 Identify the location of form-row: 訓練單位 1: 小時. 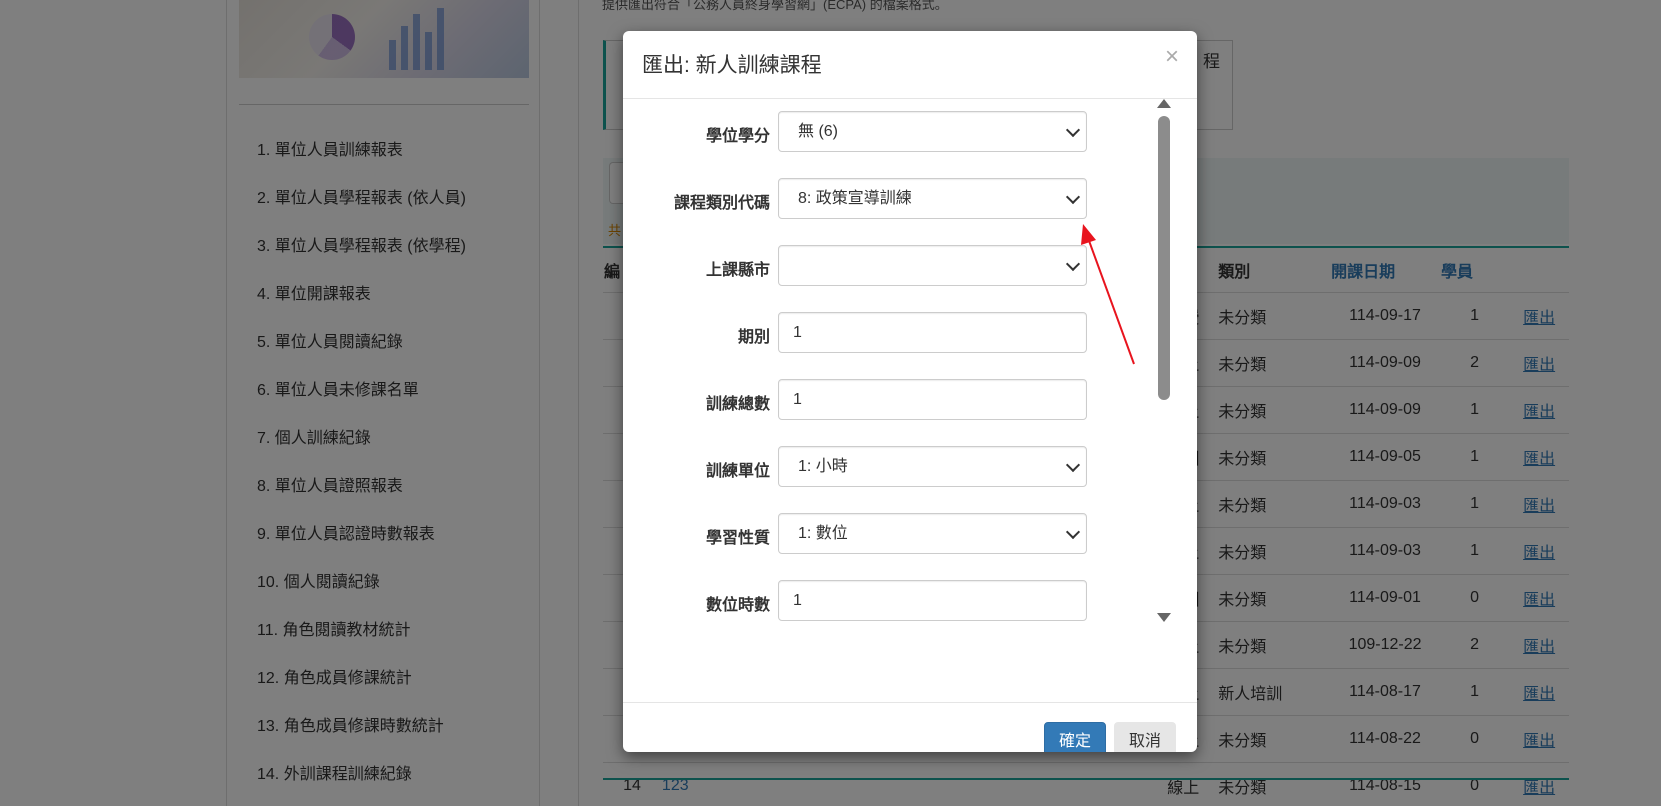
(873, 467).